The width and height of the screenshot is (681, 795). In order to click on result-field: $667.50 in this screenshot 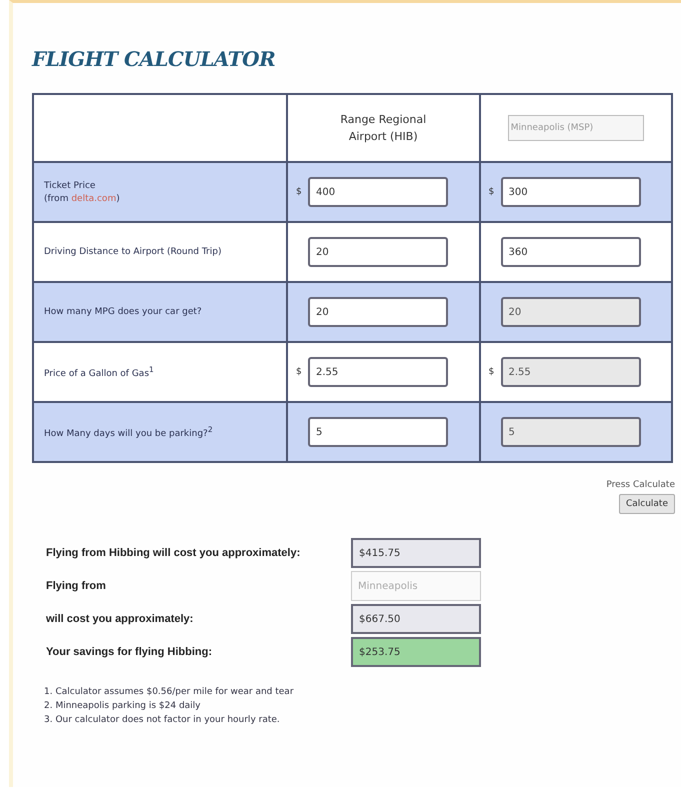, I will do `click(416, 619)`.